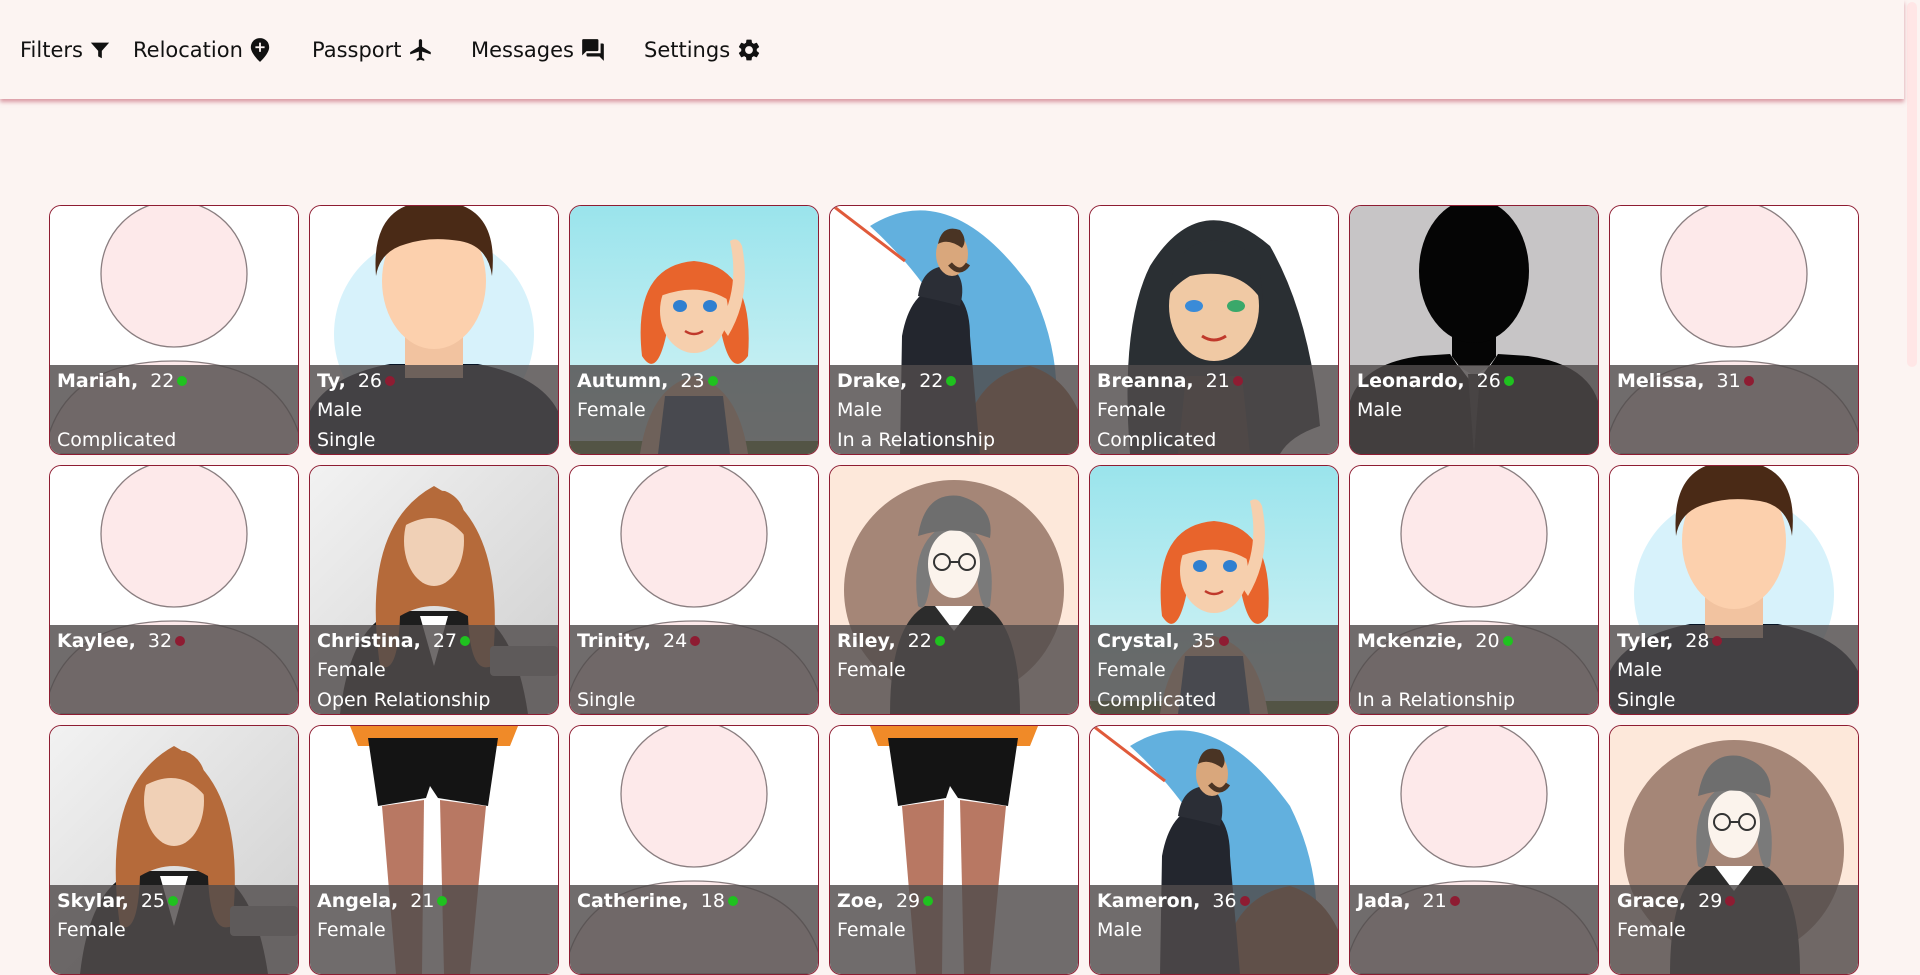 The width and height of the screenshot is (1920, 975). What do you see at coordinates (445, 641) in the screenshot?
I see `profile-age: 27` at bounding box center [445, 641].